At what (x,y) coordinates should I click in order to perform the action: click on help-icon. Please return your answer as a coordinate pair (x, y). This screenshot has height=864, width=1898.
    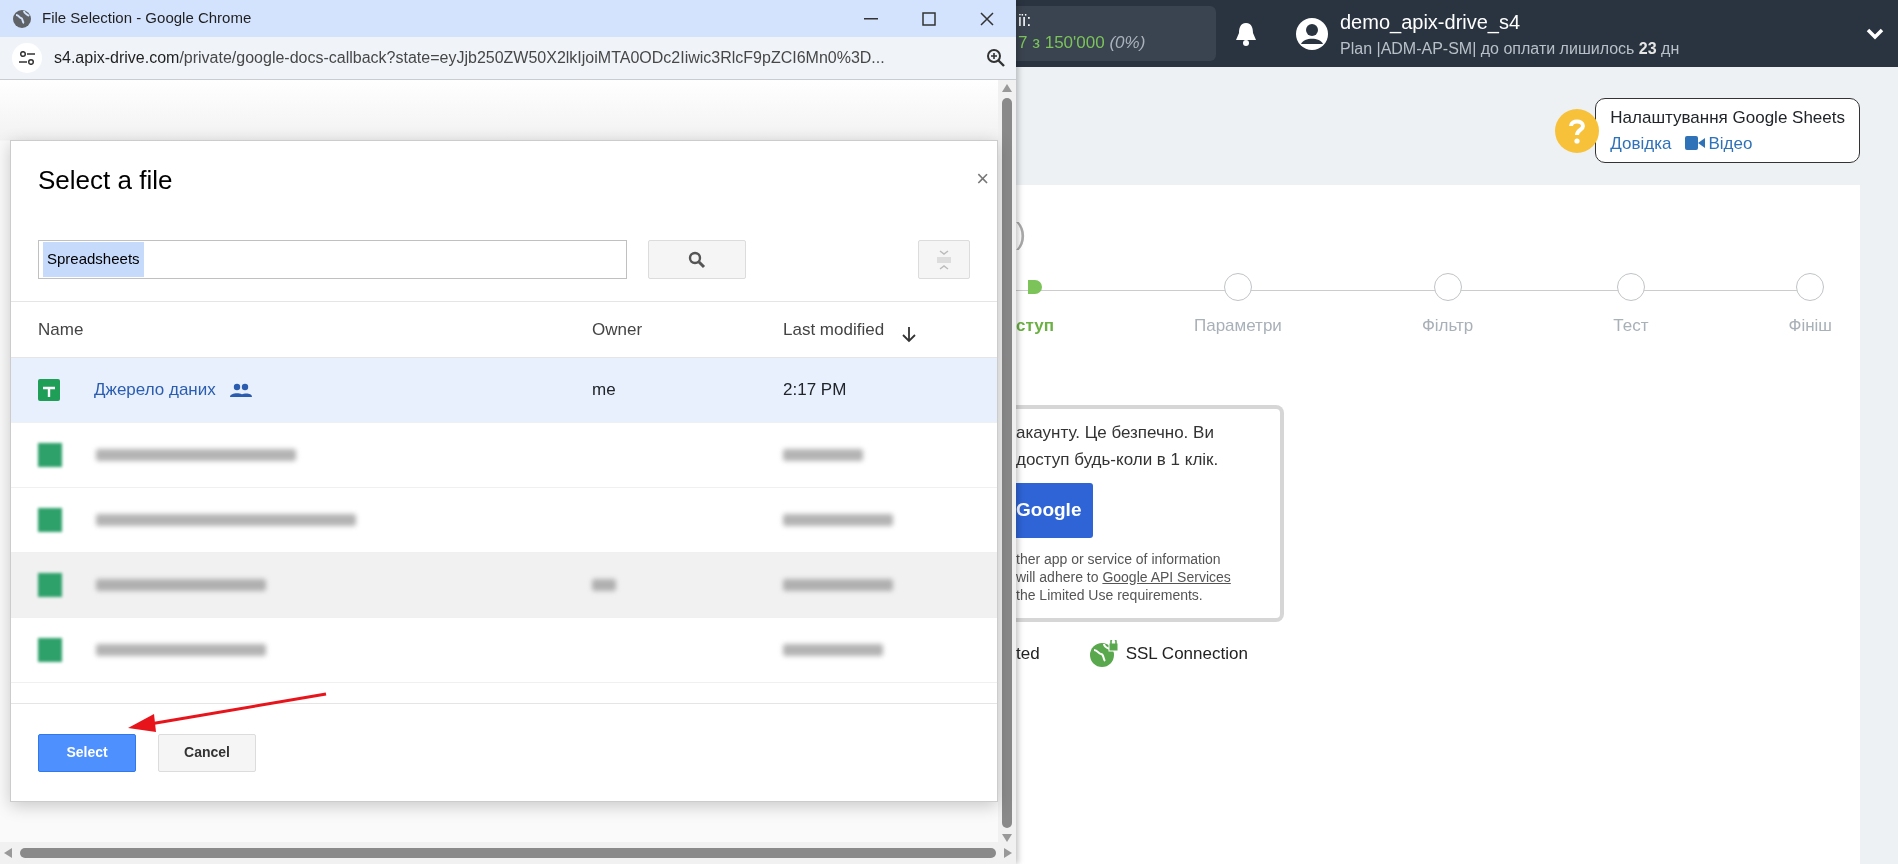
    Looking at the image, I should click on (1577, 130).